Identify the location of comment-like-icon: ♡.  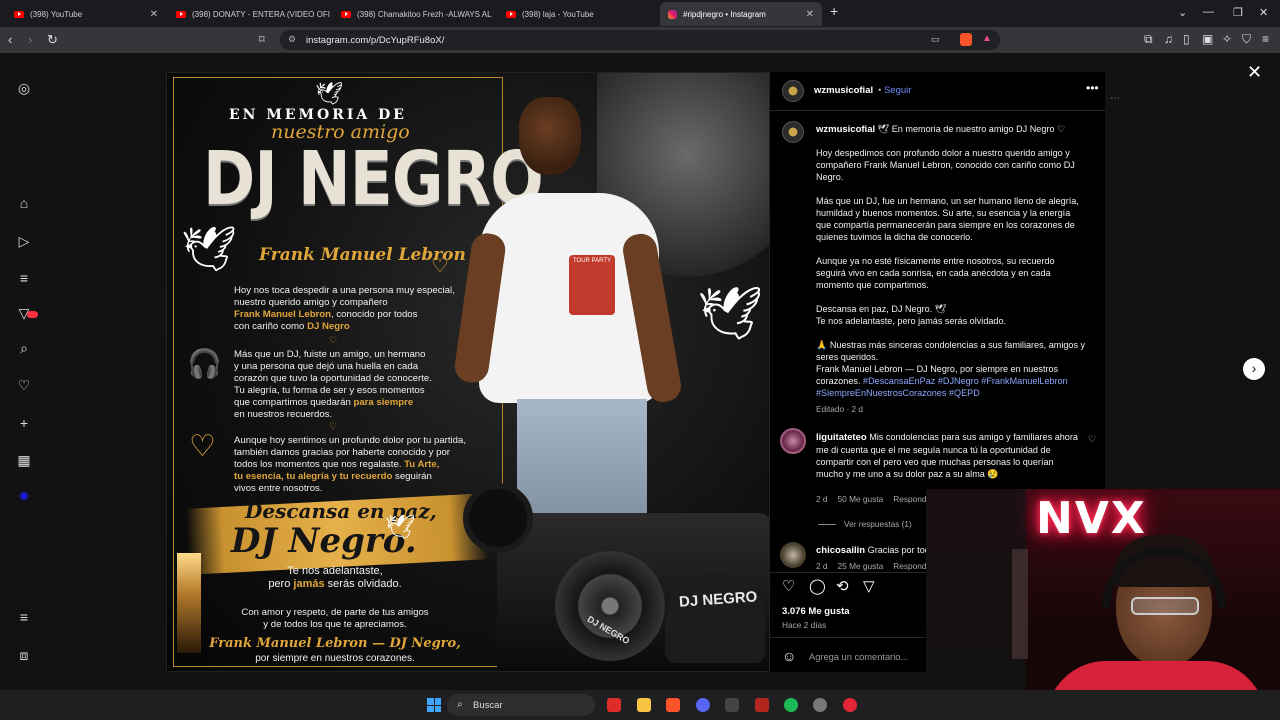
(1092, 439).